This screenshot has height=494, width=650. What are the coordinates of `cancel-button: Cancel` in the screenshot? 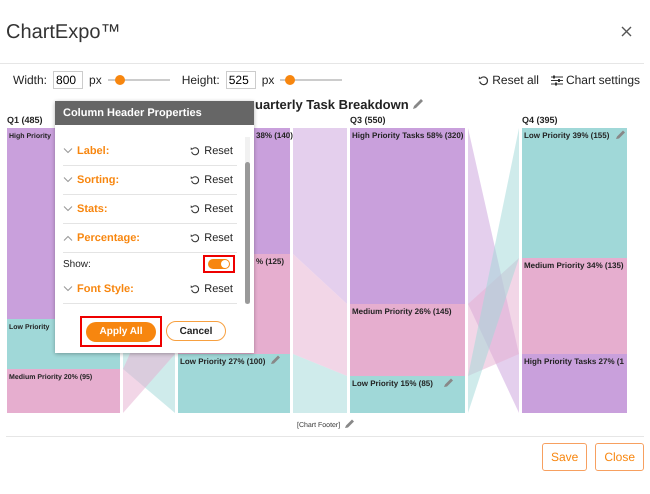 It's located at (196, 331).